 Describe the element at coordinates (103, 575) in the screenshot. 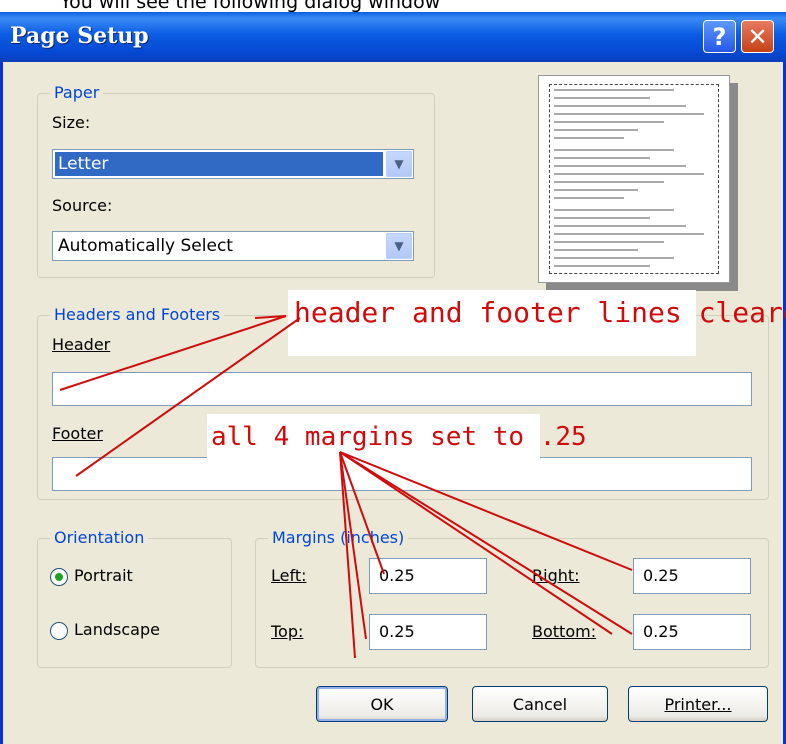

I see `portrait-label: Portrait` at that location.